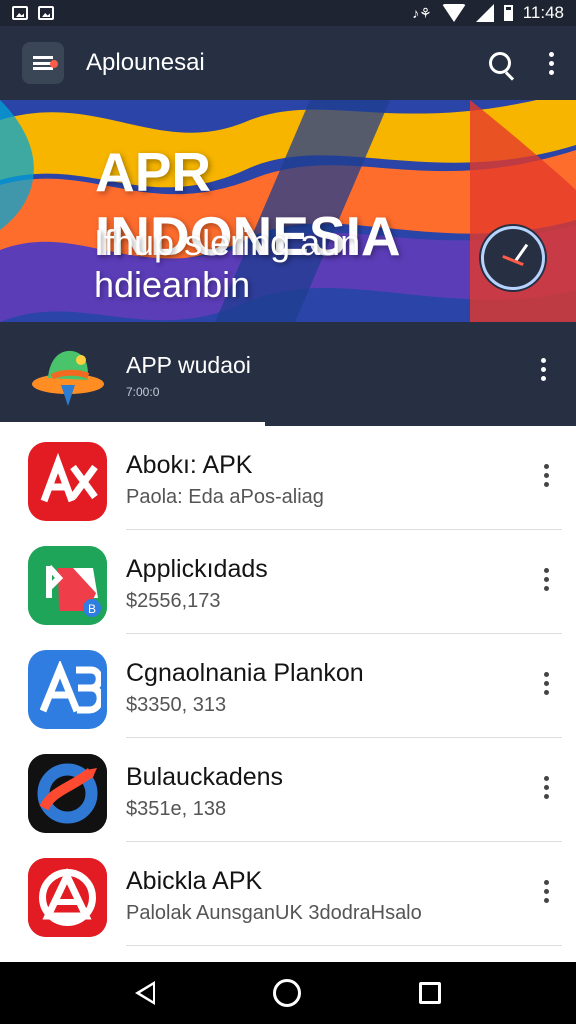  I want to click on svg-text: B, so click(92, 609).